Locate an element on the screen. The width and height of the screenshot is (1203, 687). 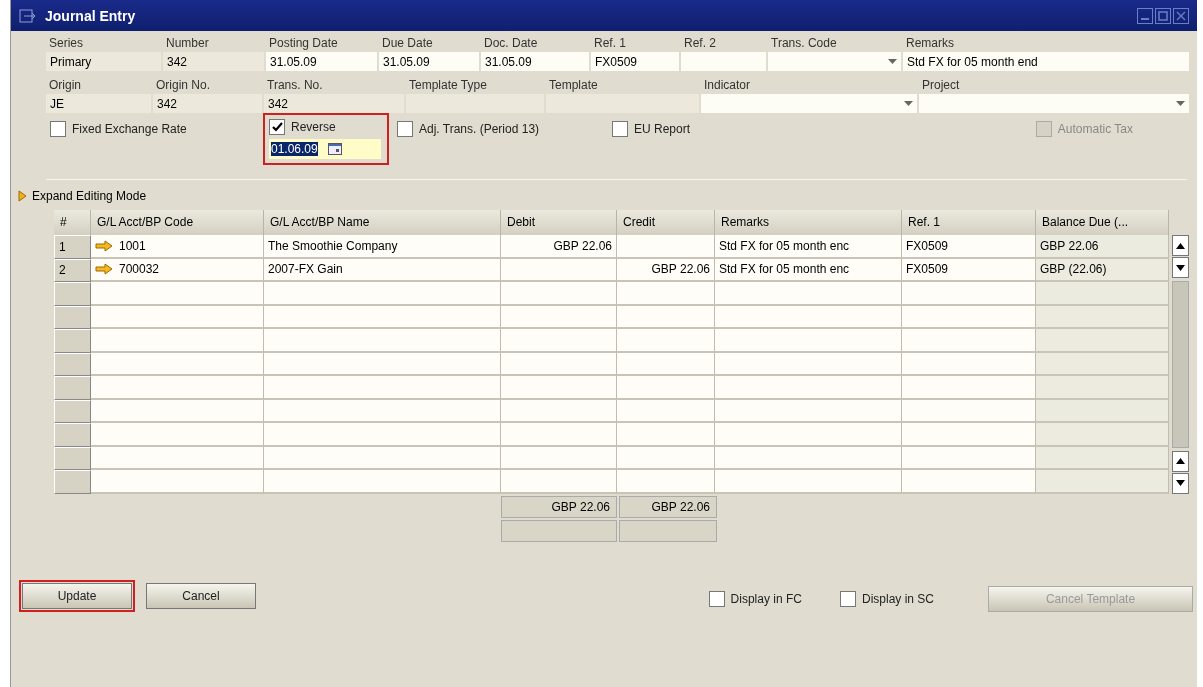
update-button: Update is located at coordinates (77, 595).